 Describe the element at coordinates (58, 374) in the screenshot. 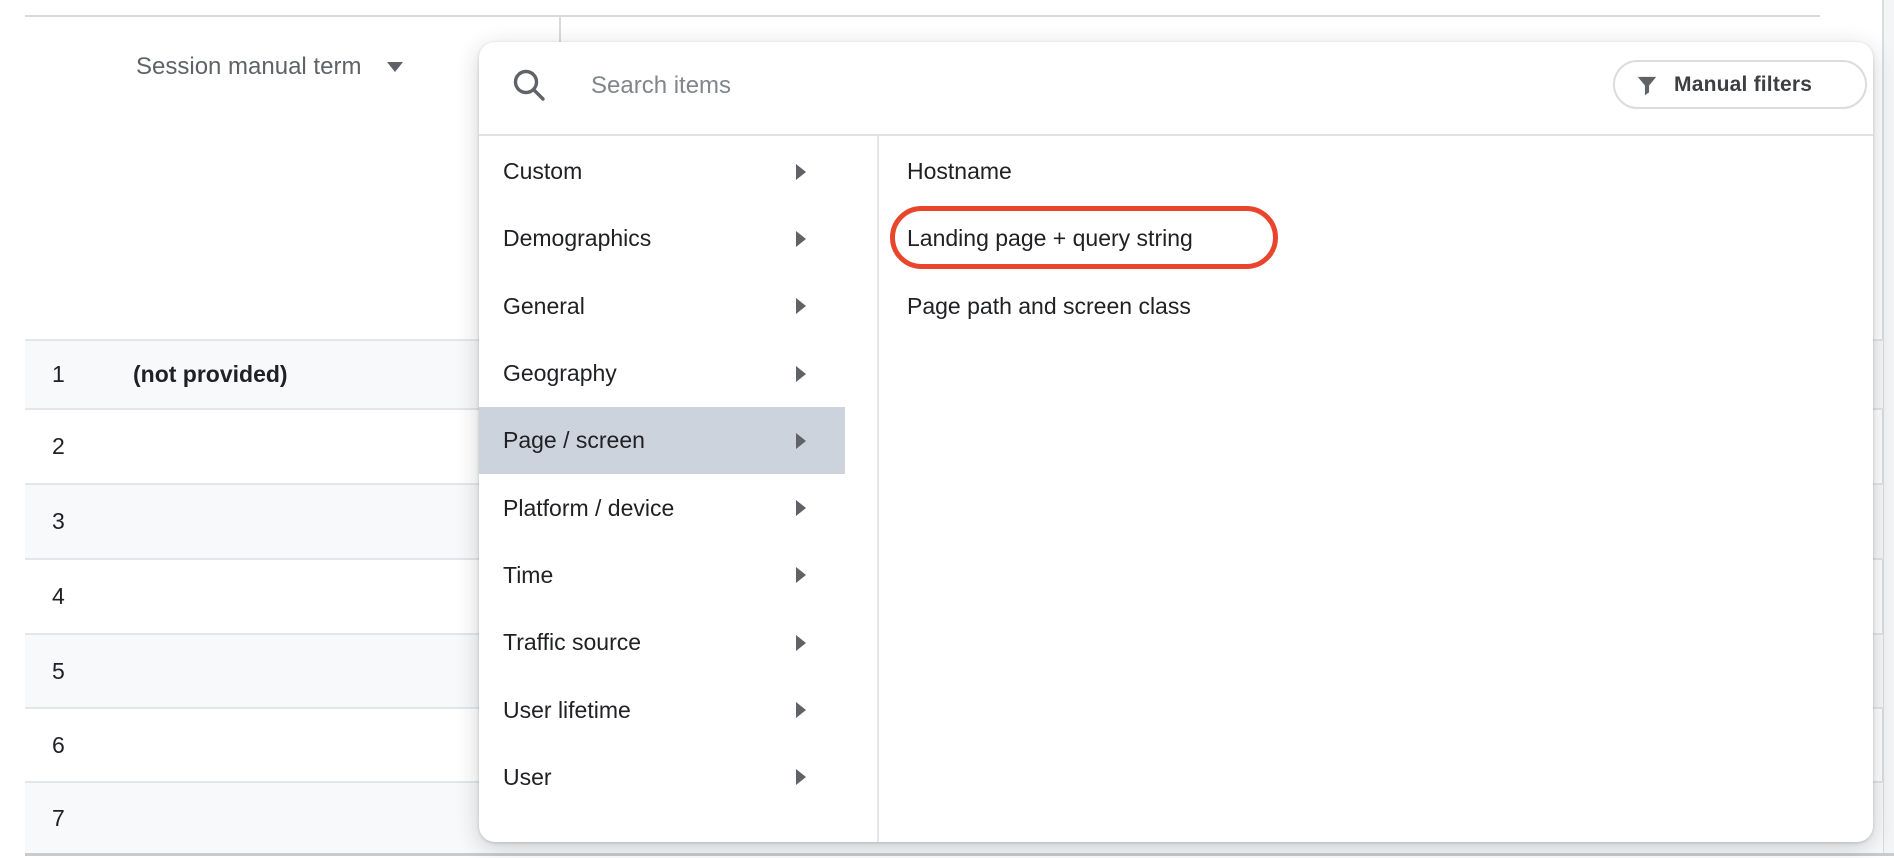

I see `row-number: 1` at that location.